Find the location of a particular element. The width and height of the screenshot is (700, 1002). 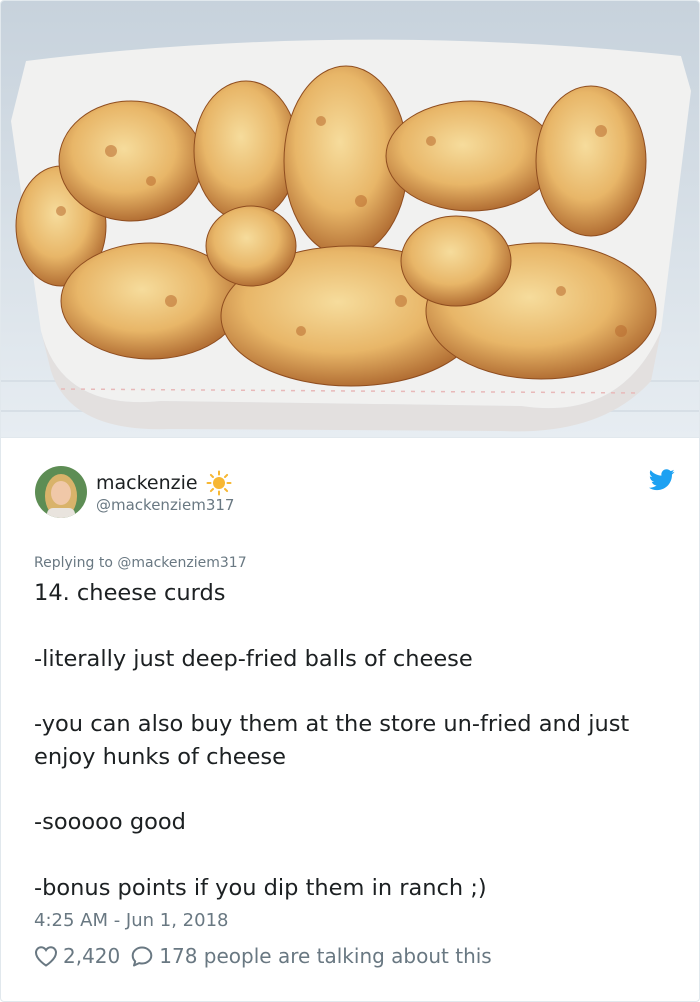

replying-to-label: Replying to is located at coordinates (76, 563).